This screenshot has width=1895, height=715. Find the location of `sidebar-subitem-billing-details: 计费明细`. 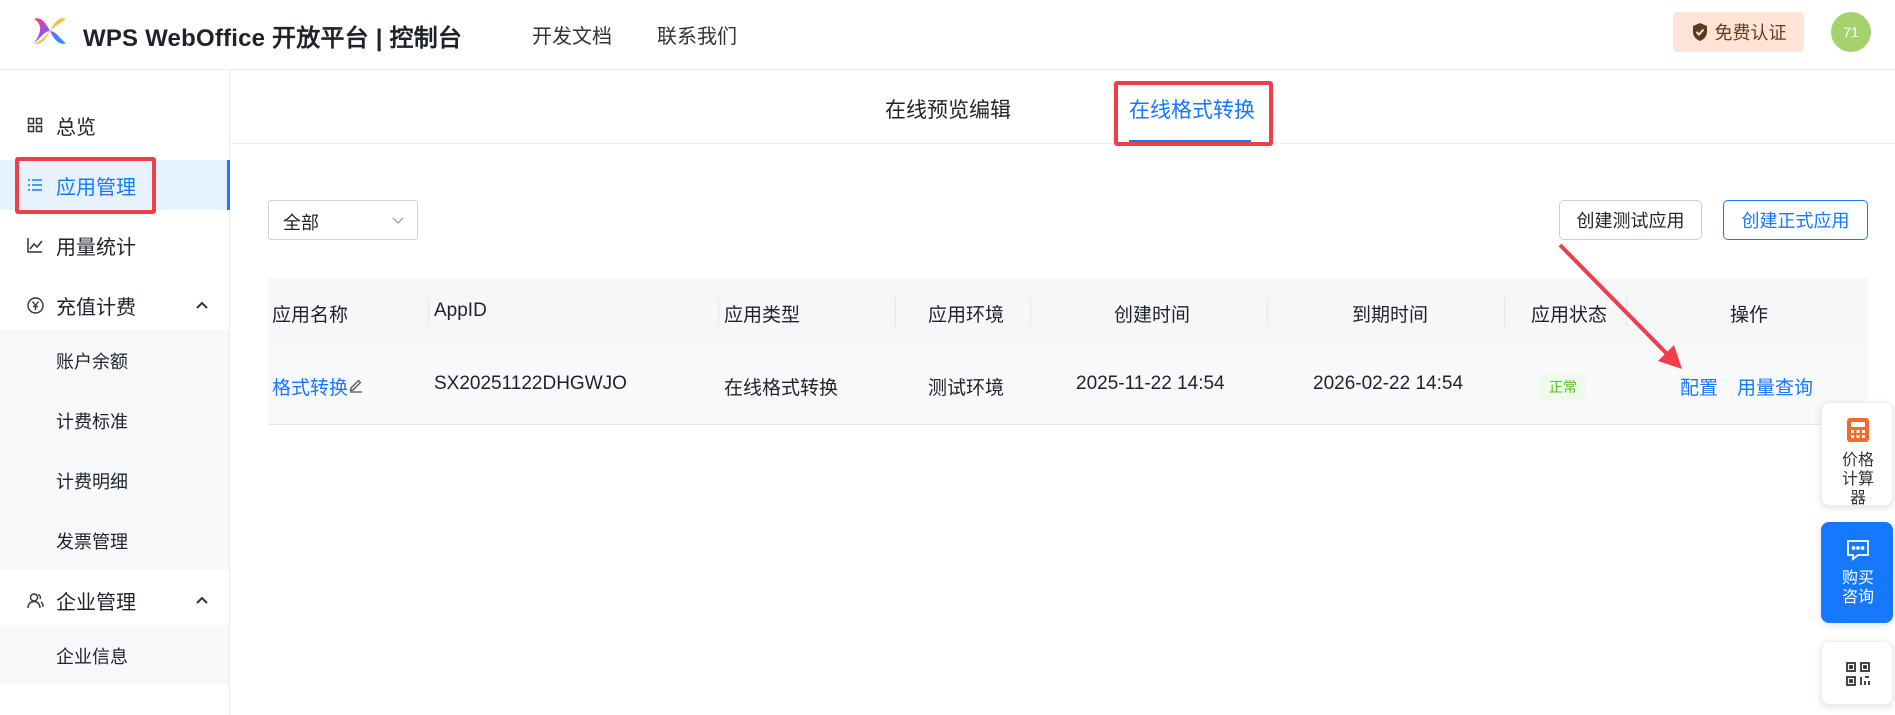

sidebar-subitem-billing-details: 计费明细 is located at coordinates (114, 480).